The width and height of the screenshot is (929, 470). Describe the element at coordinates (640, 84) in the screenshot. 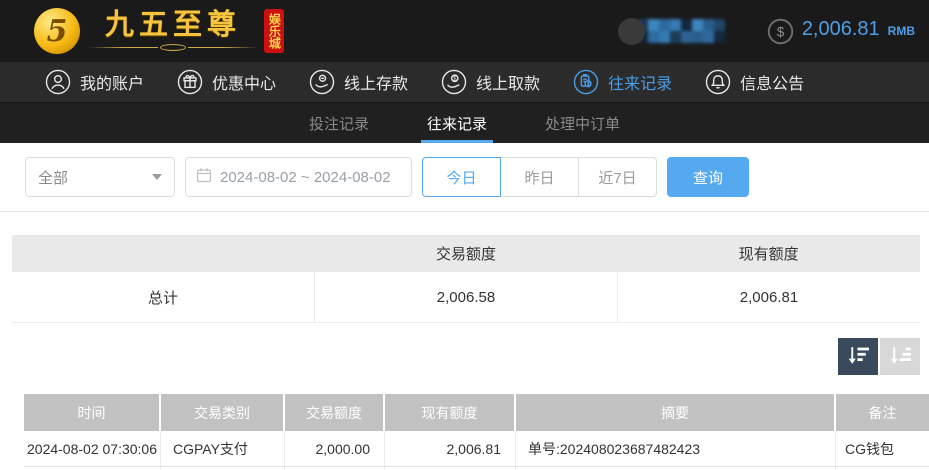

I see `nav-label: 往来记录` at that location.